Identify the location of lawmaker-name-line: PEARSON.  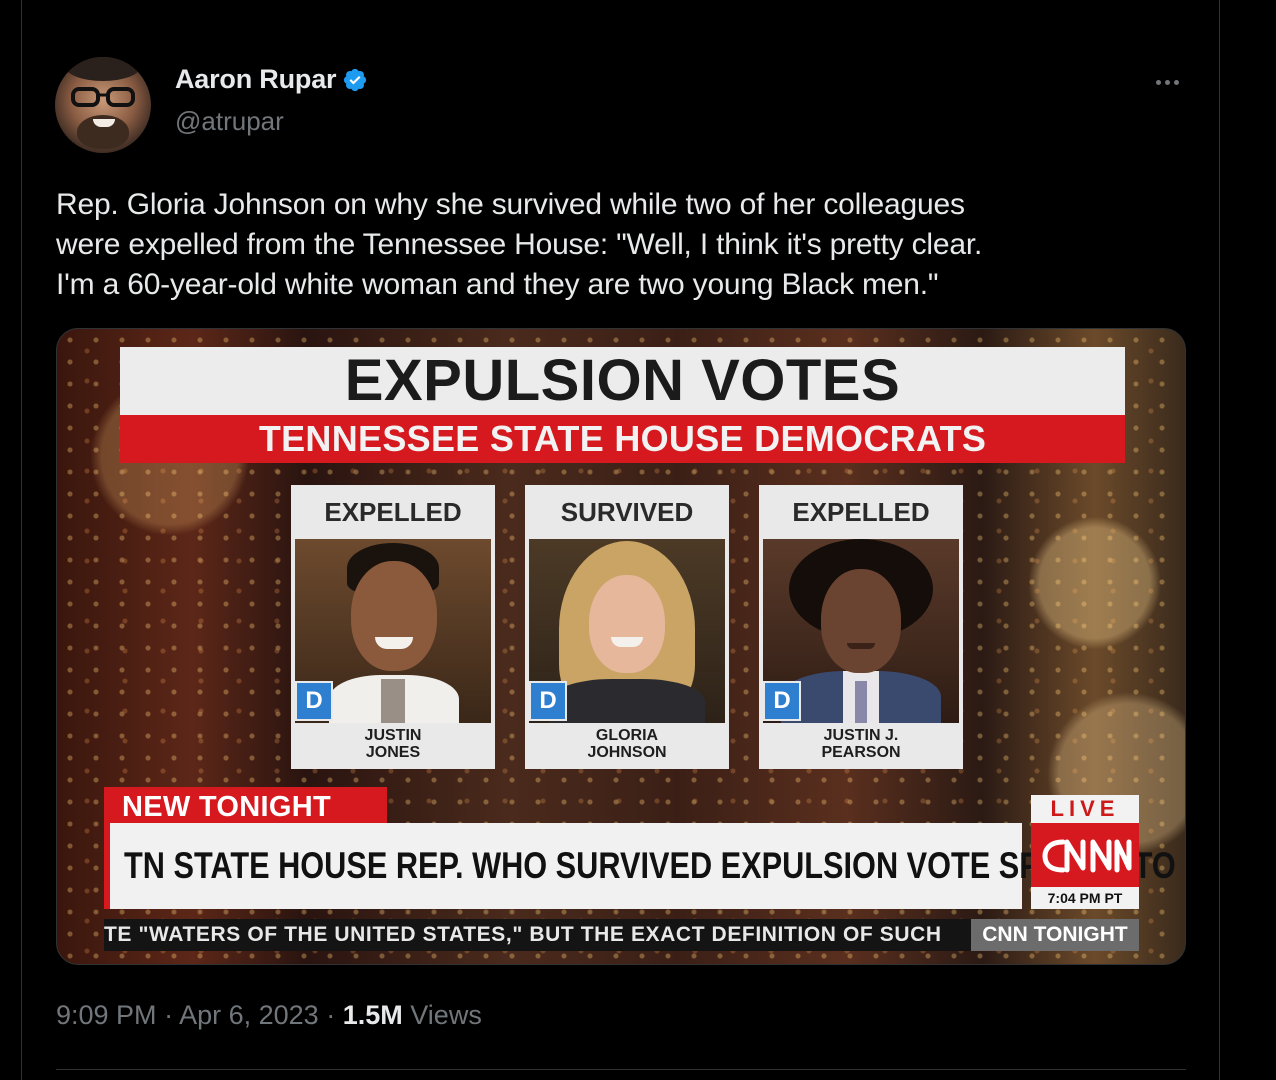
(861, 752).